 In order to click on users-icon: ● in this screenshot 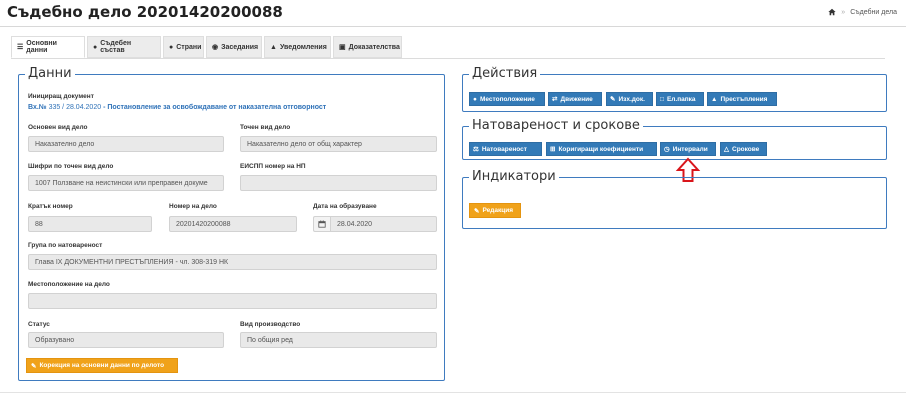, I will do `click(95, 47)`.